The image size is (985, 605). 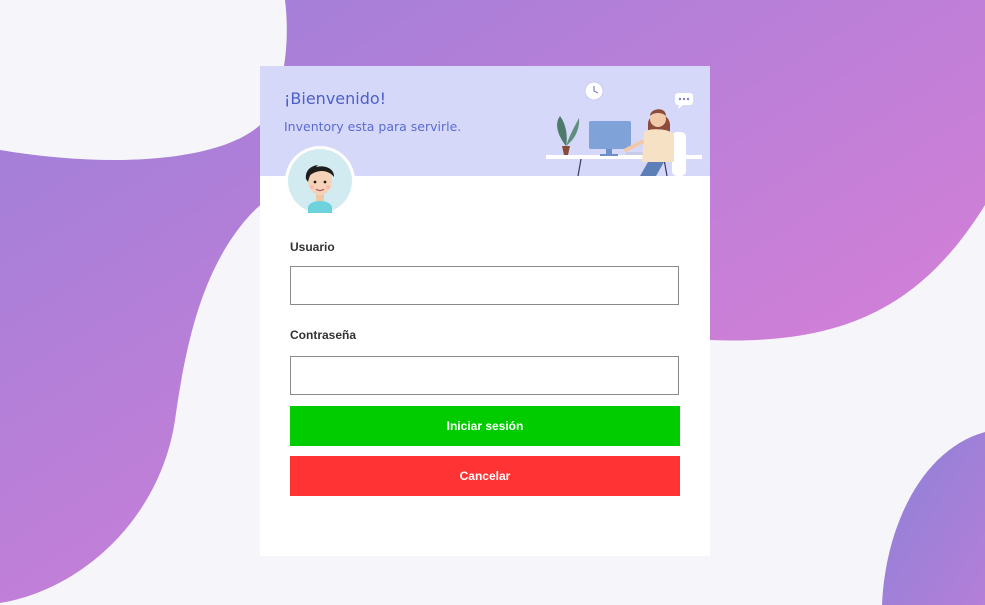 What do you see at coordinates (484, 285) in the screenshot?
I see `username-input` at bounding box center [484, 285].